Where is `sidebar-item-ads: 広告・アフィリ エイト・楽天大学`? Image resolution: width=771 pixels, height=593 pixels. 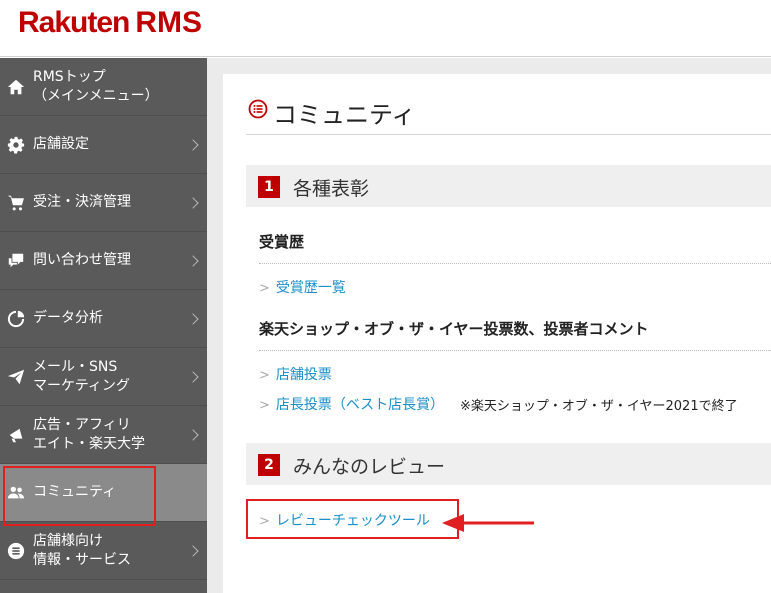
sidebar-item-ads: 広告・アフィリ エイト・楽天大学 is located at coordinates (103, 435).